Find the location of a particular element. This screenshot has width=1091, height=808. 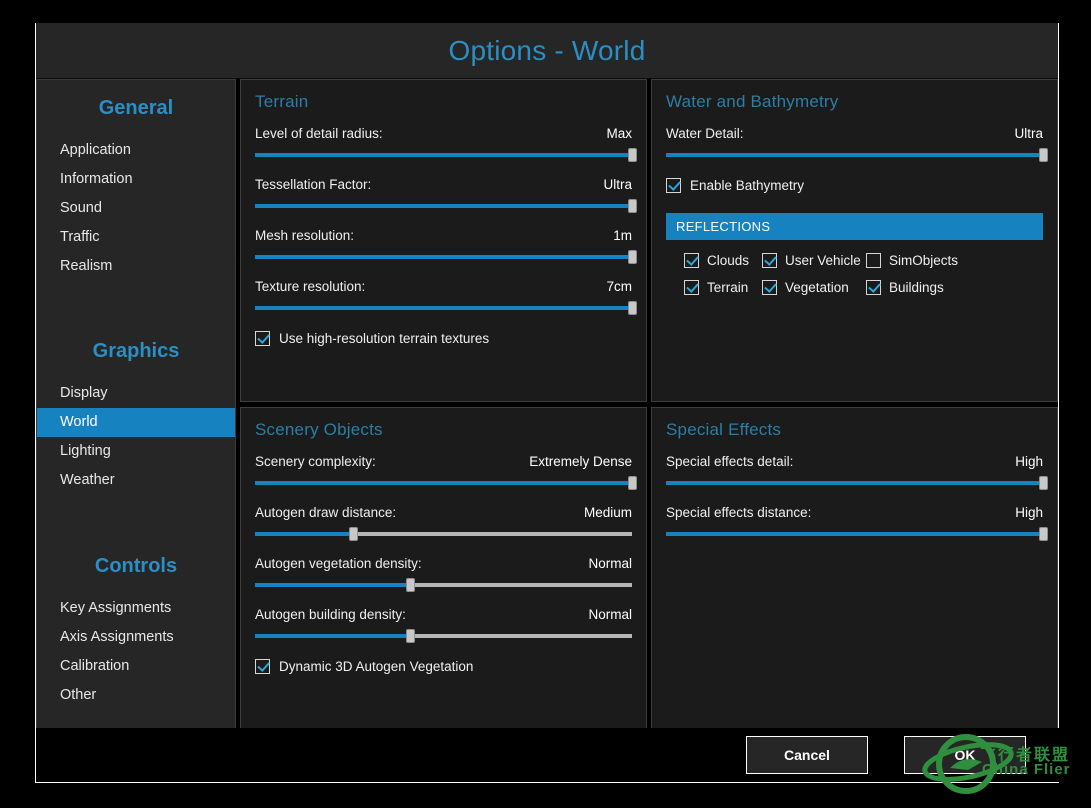

checkbox-dynamic-3d-autogen-vegetation: Dynamic 3D Autogen Vegetation is located at coordinates (443, 666).